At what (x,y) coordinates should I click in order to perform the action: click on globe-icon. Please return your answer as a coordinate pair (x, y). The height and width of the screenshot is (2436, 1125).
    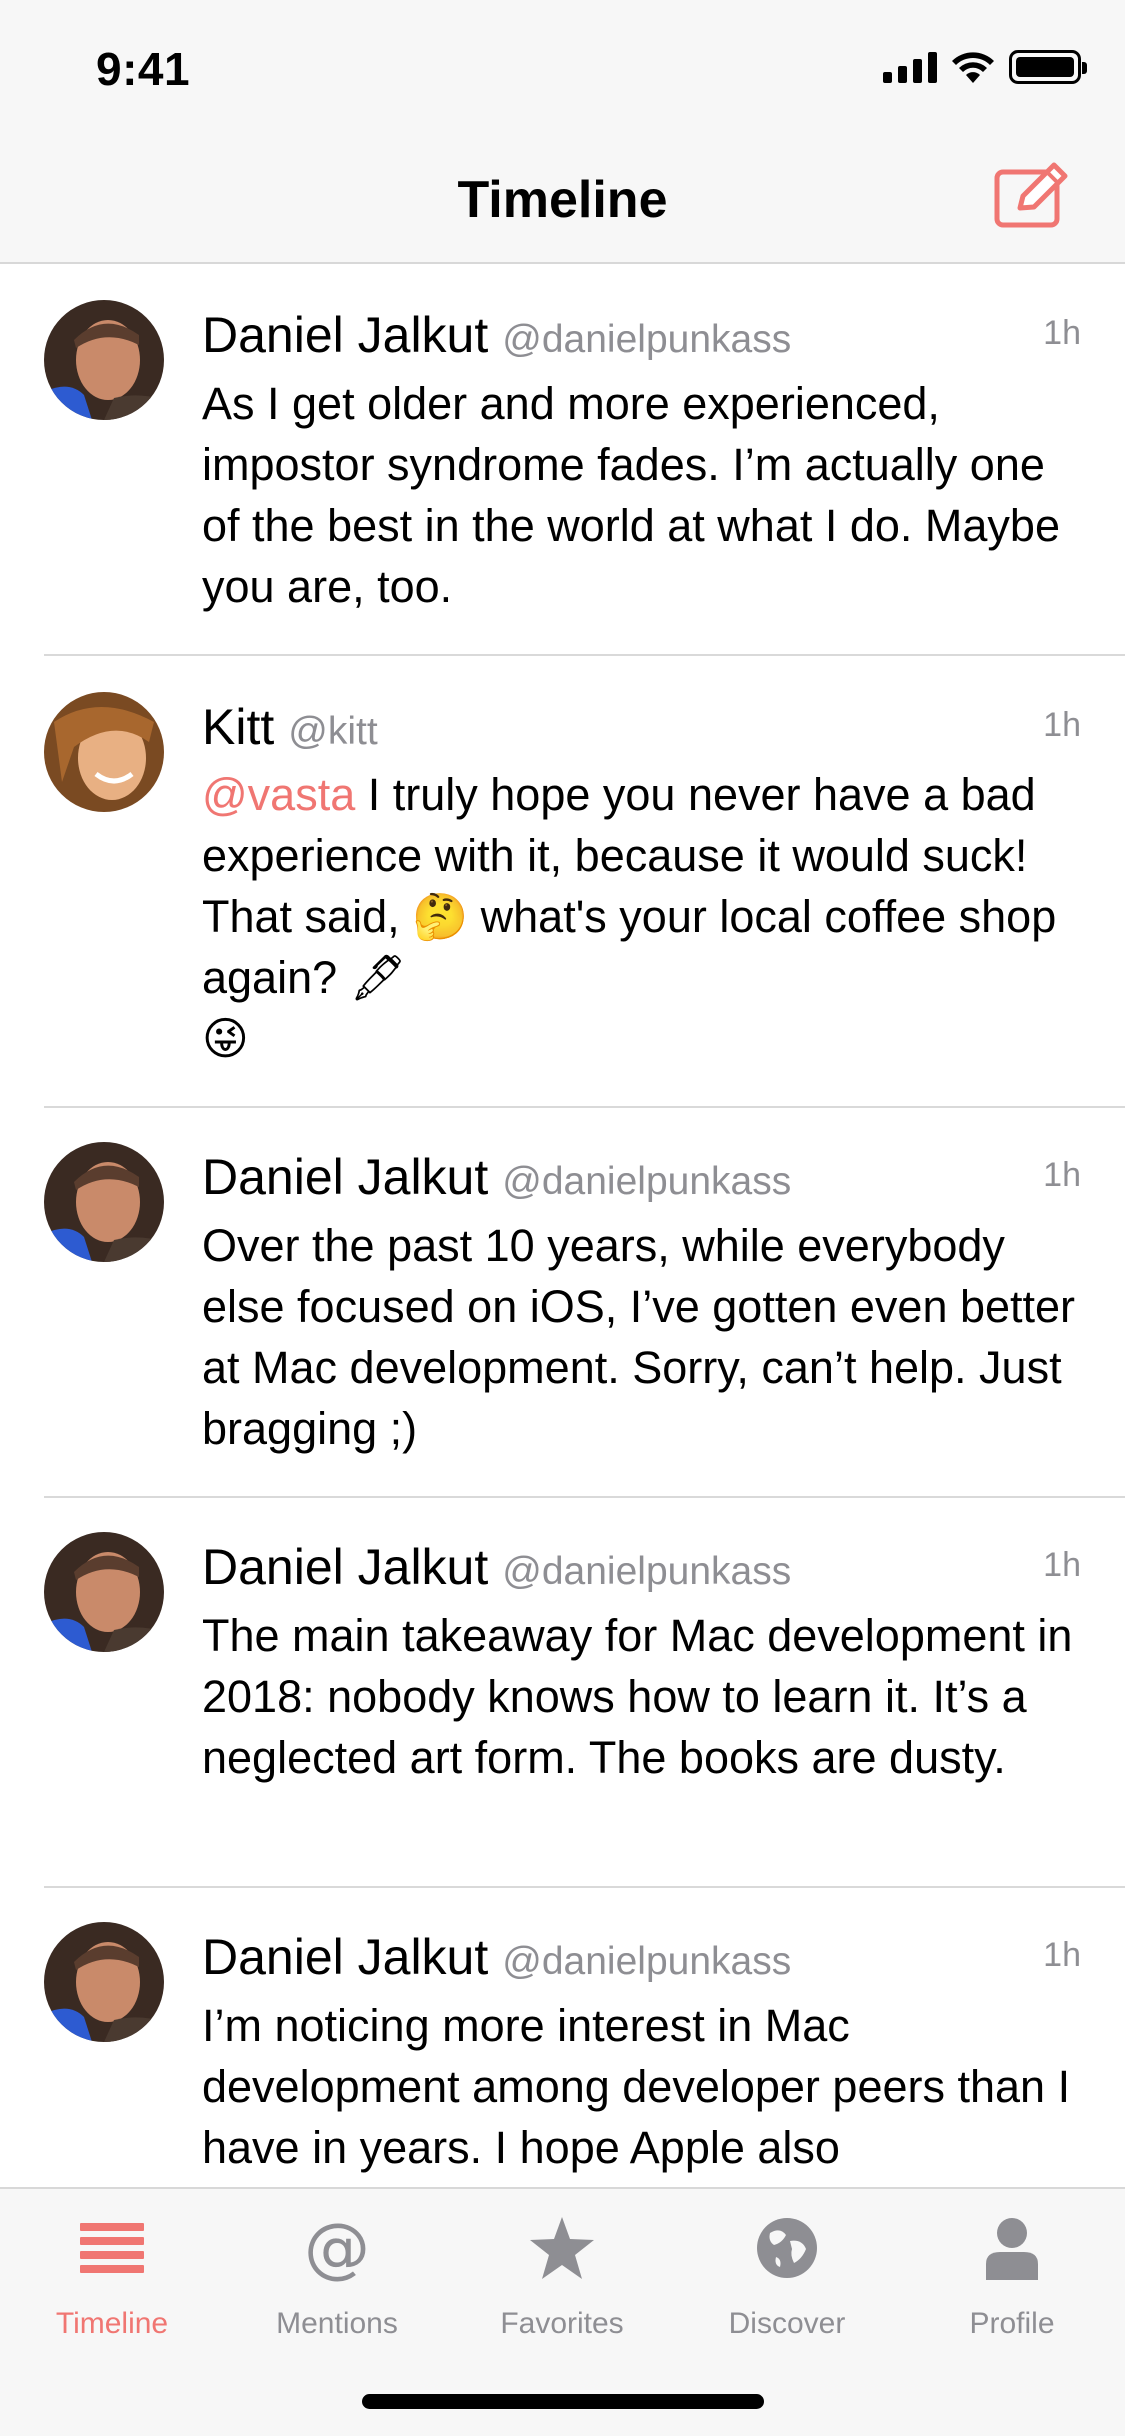
    Looking at the image, I should click on (787, 2248).